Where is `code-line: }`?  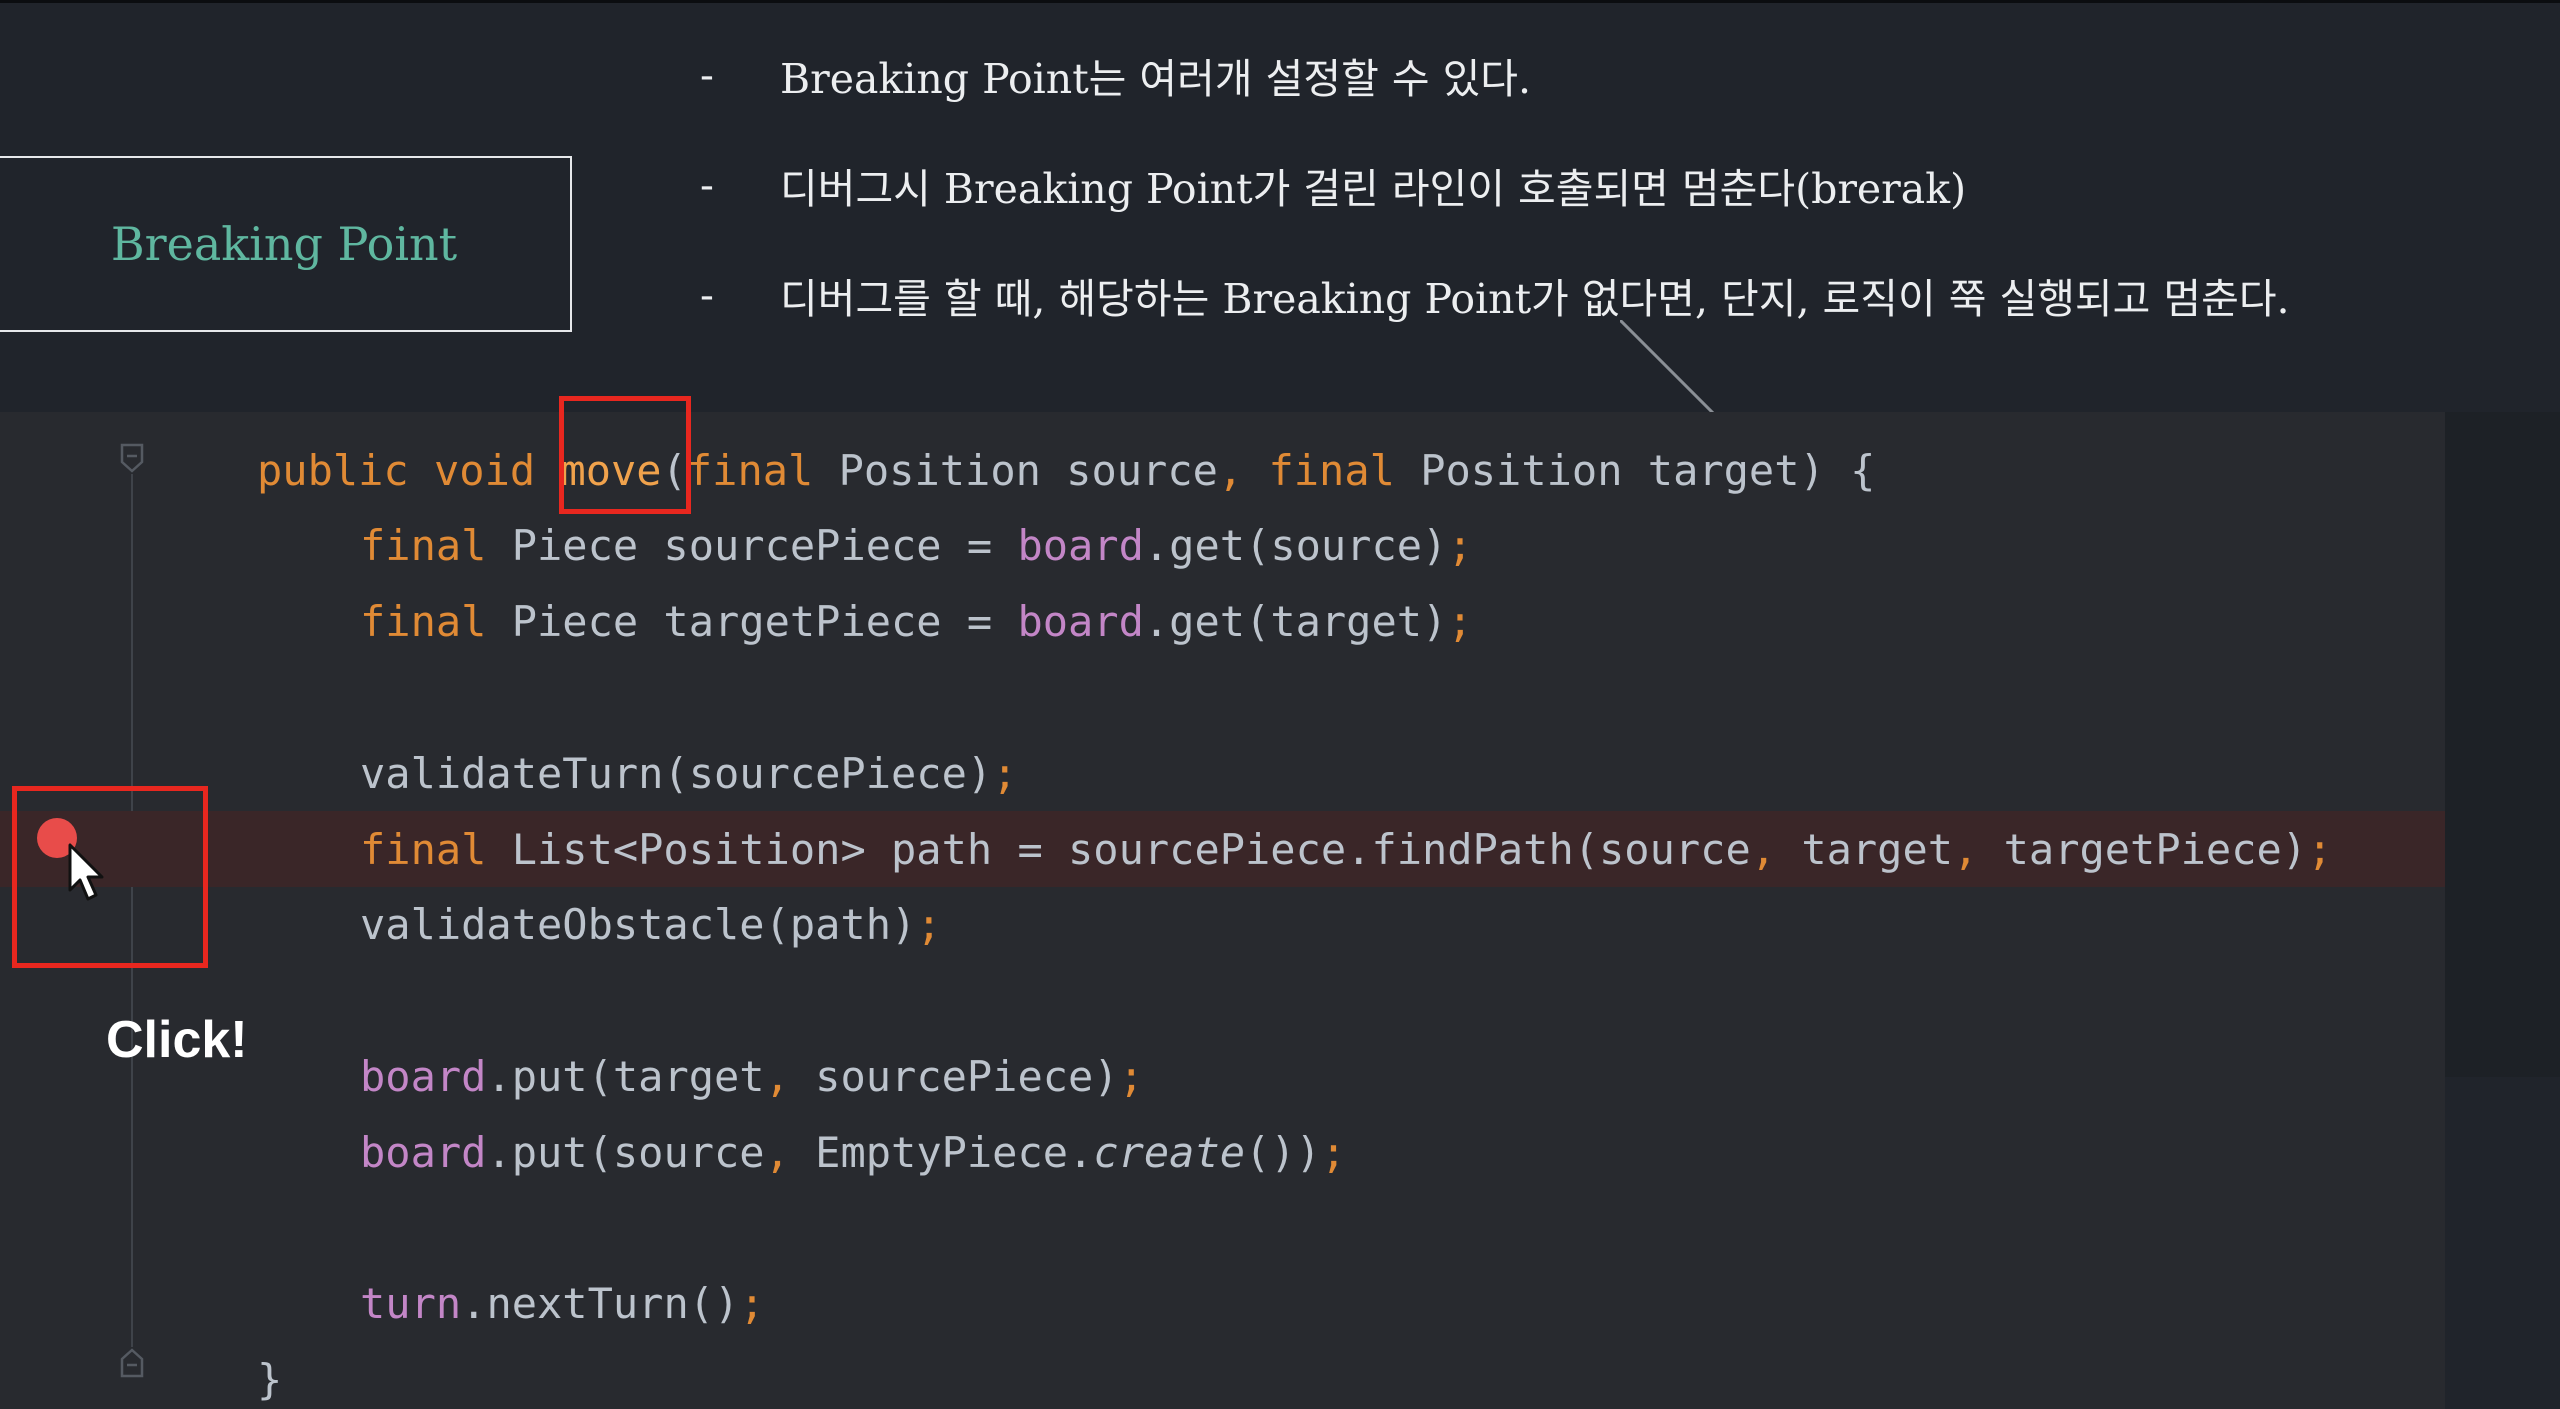 code-line: } is located at coordinates (1222, 1375).